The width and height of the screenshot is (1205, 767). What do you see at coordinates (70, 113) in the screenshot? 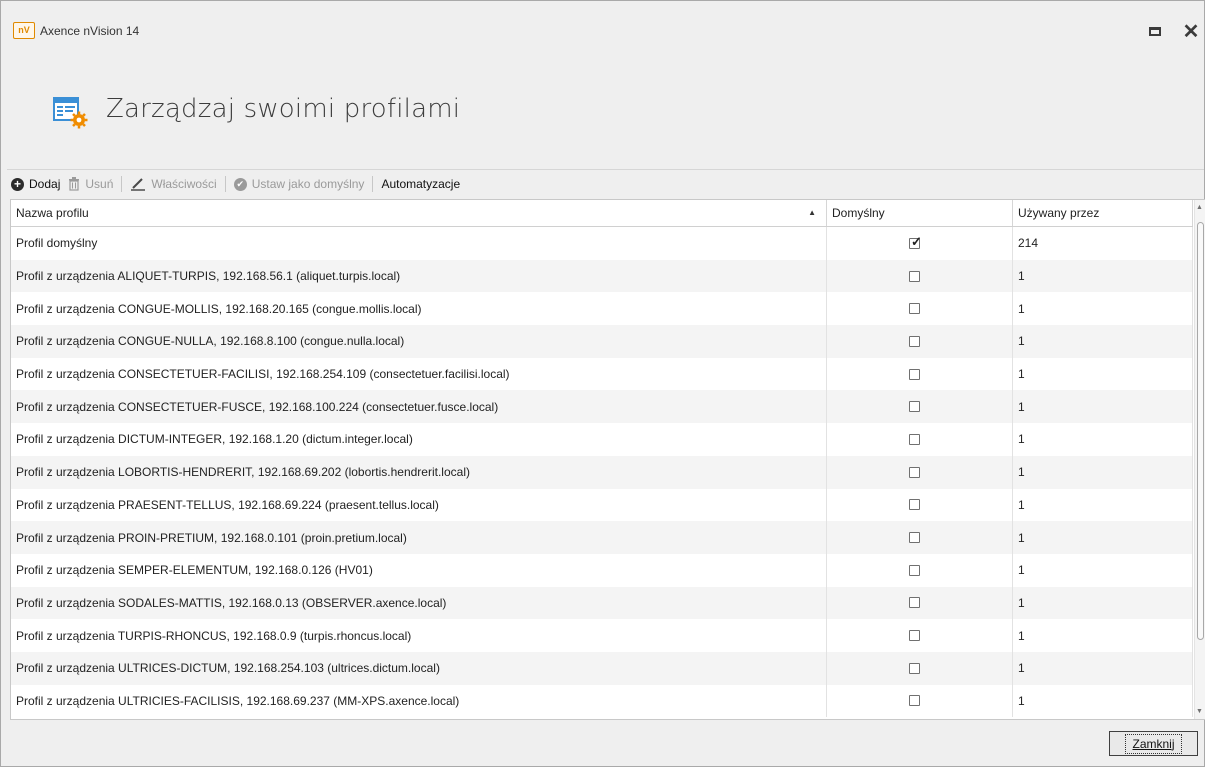
I see `profiles-settings-icon` at bounding box center [70, 113].